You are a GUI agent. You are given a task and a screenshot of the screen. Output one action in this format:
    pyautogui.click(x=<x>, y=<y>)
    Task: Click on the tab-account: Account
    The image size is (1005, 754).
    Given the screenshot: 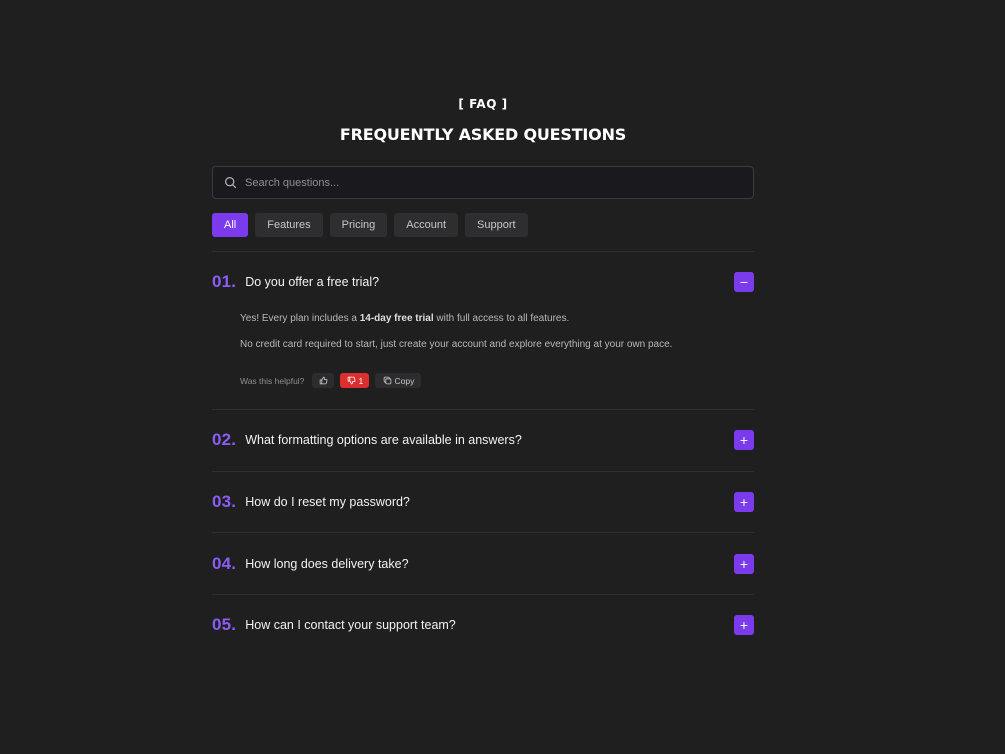 What is the action you would take?
    pyautogui.click(x=426, y=225)
    